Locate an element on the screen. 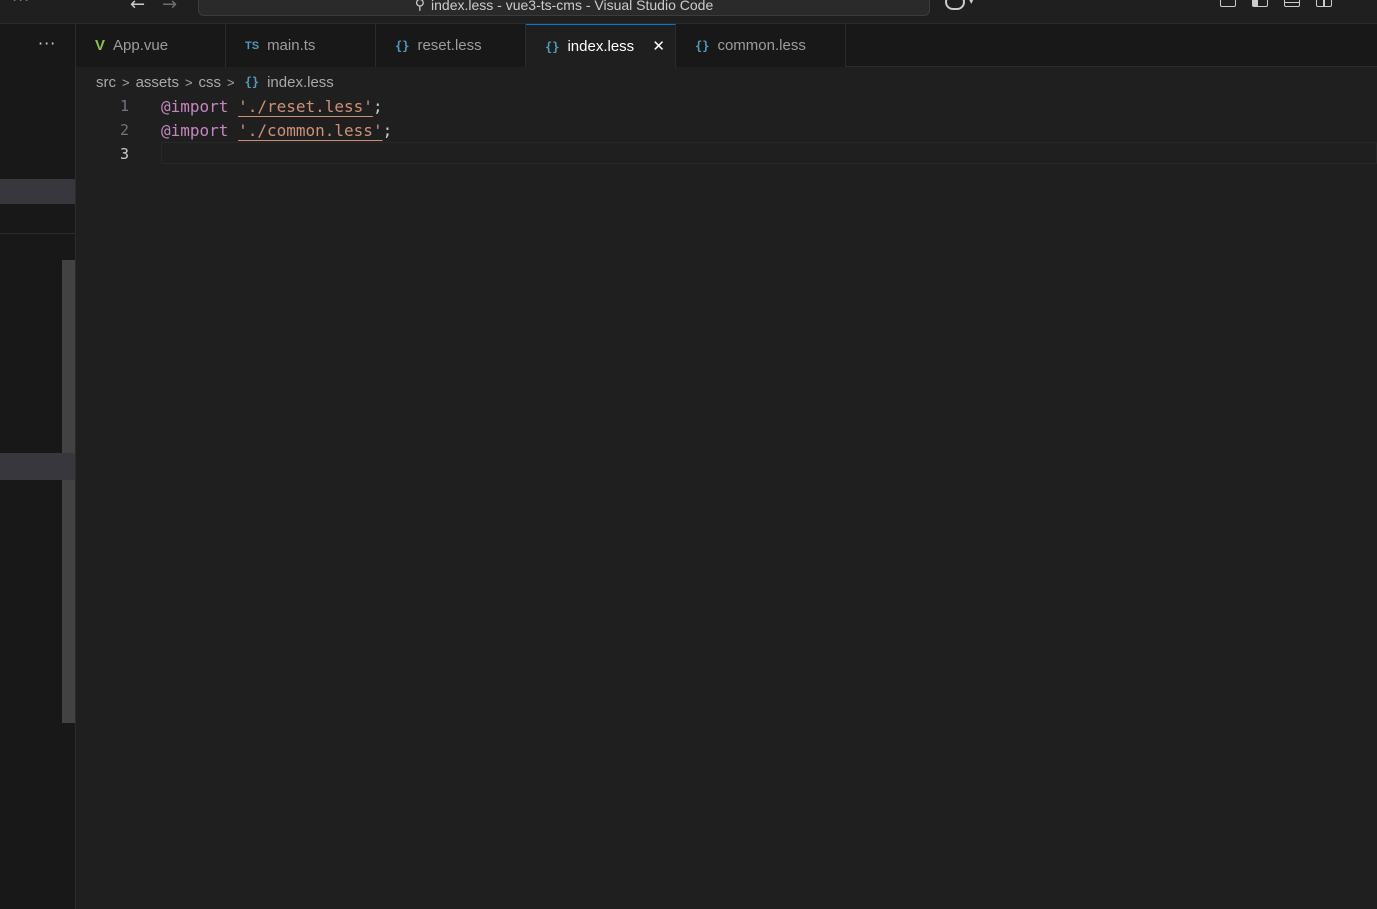 The image size is (1377, 909). code-text: @import './common.less'; is located at coordinates (276, 130).